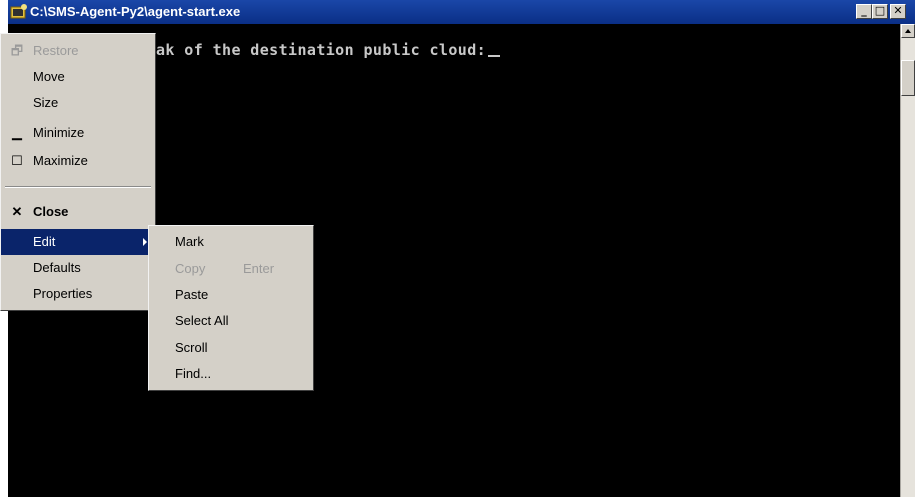  What do you see at coordinates (231, 321) in the screenshot?
I see `menu-item-select-all: Select All` at bounding box center [231, 321].